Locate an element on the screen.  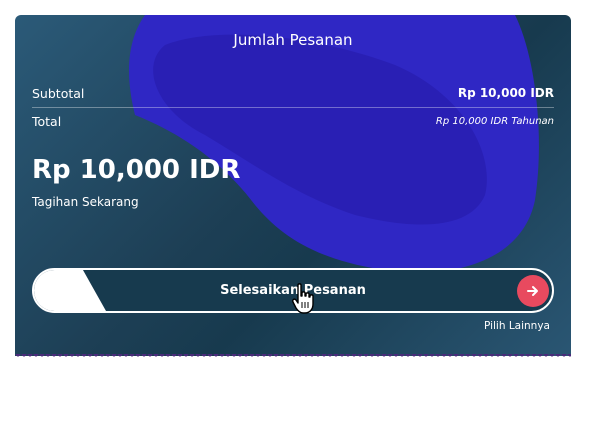
total-row: Total Rp 10,000 IDR Tahunan is located at coordinates (293, 121).